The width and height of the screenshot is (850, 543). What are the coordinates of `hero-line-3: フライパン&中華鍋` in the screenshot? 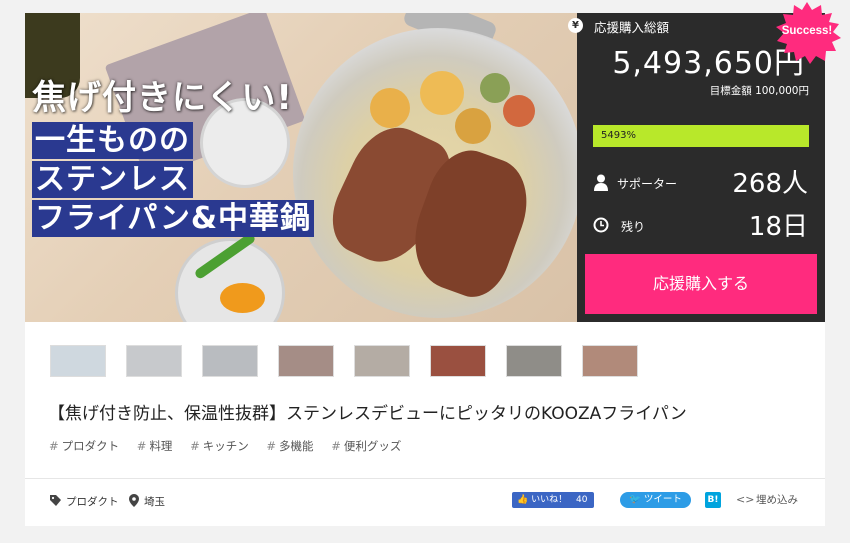 It's located at (173, 218).